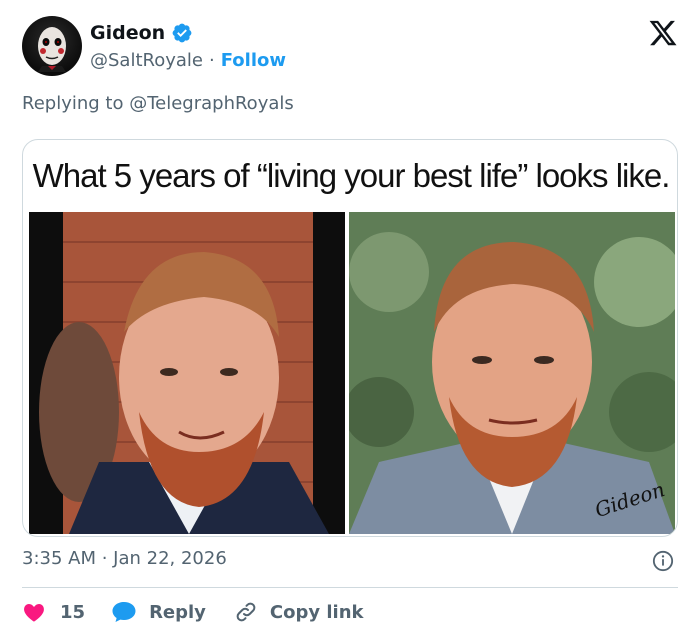  What do you see at coordinates (663, 33) in the screenshot?
I see `x-logo-icon` at bounding box center [663, 33].